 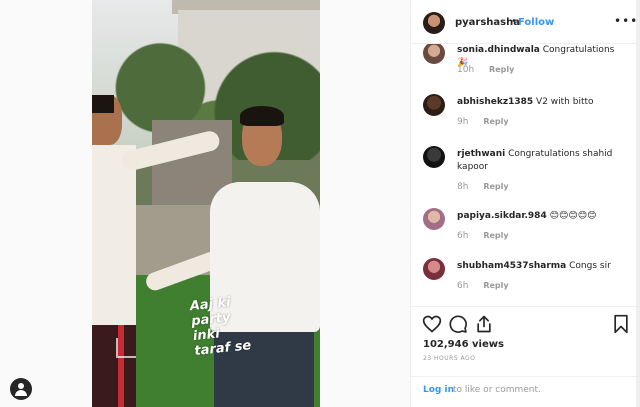 I want to click on comment-username: shubham4537sharma, so click(x=511, y=266).